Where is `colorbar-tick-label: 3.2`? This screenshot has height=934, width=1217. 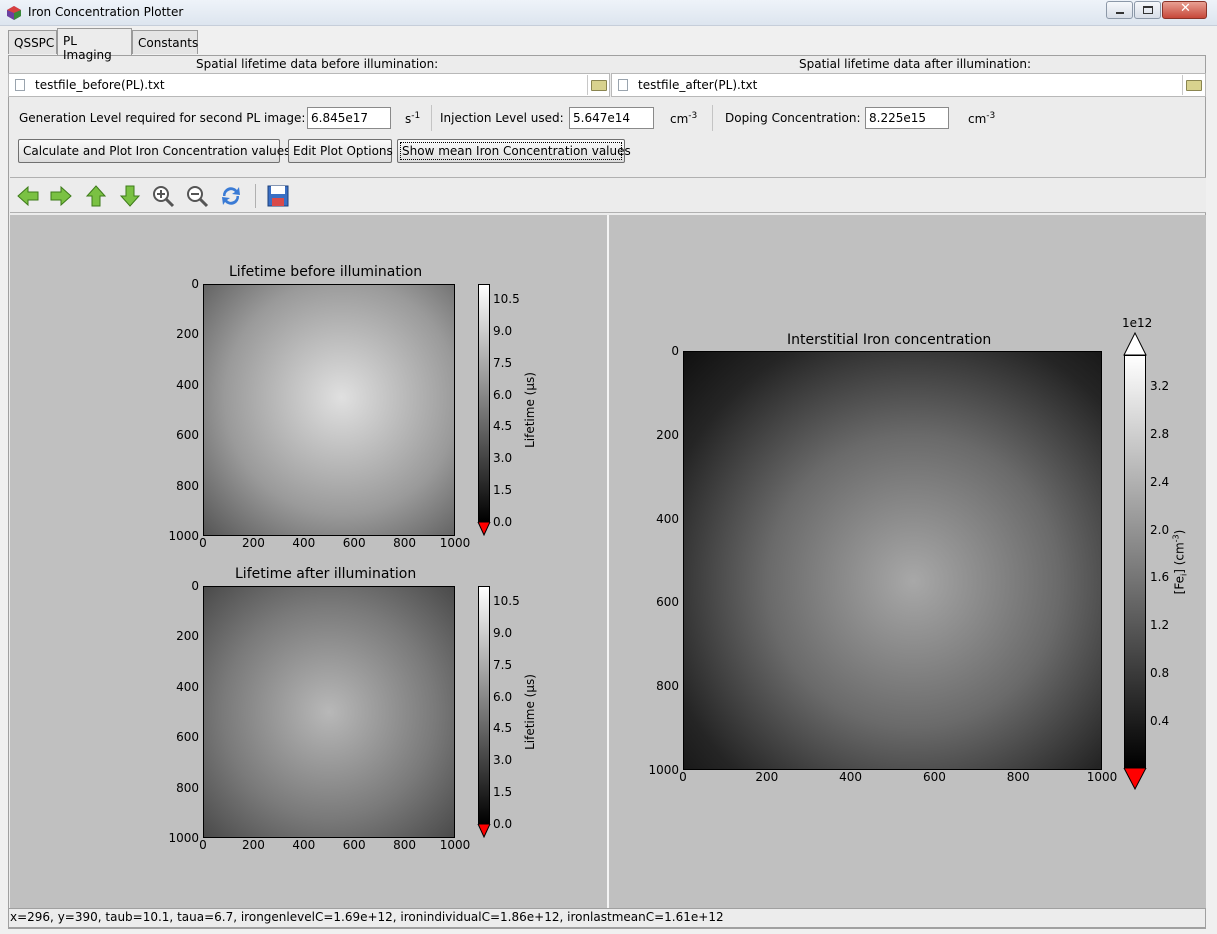 colorbar-tick-label: 3.2 is located at coordinates (1160, 386).